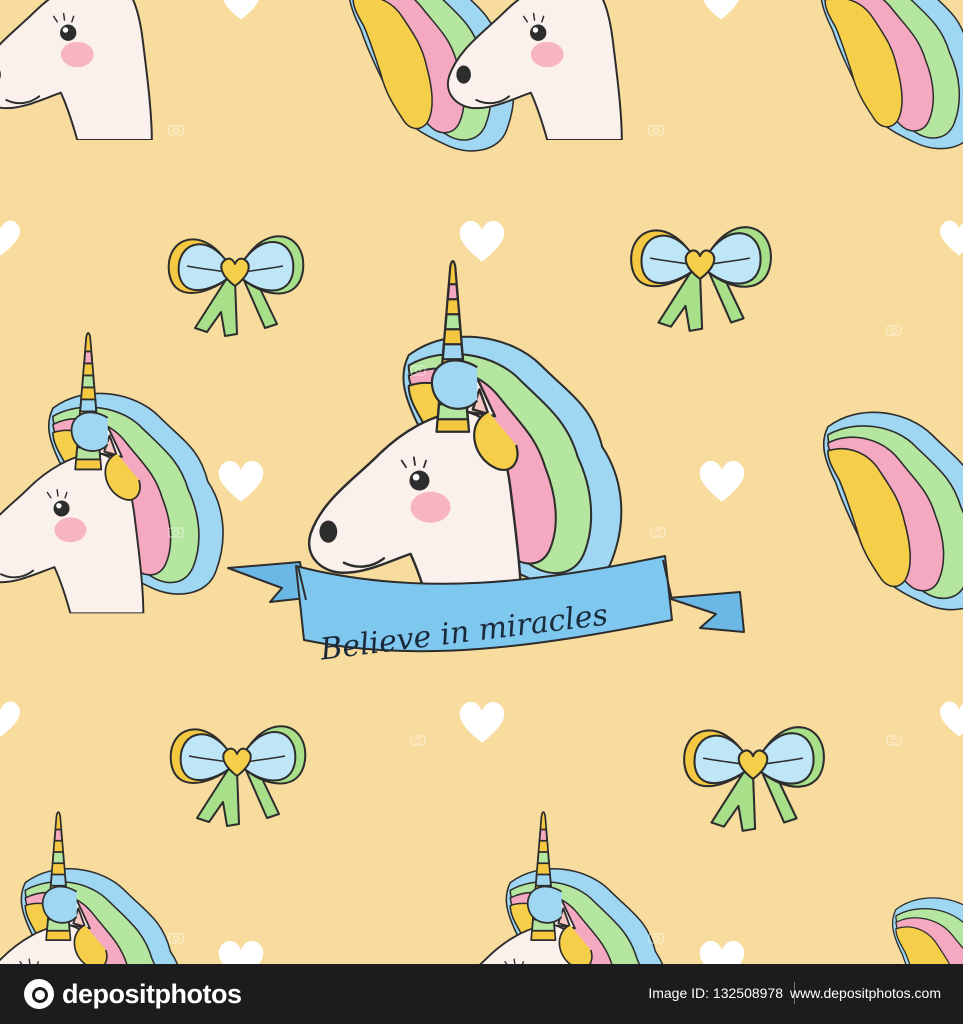 The width and height of the screenshot is (963, 1024). What do you see at coordinates (715, 993) in the screenshot?
I see `image-id: Image ID: 132508978` at bounding box center [715, 993].